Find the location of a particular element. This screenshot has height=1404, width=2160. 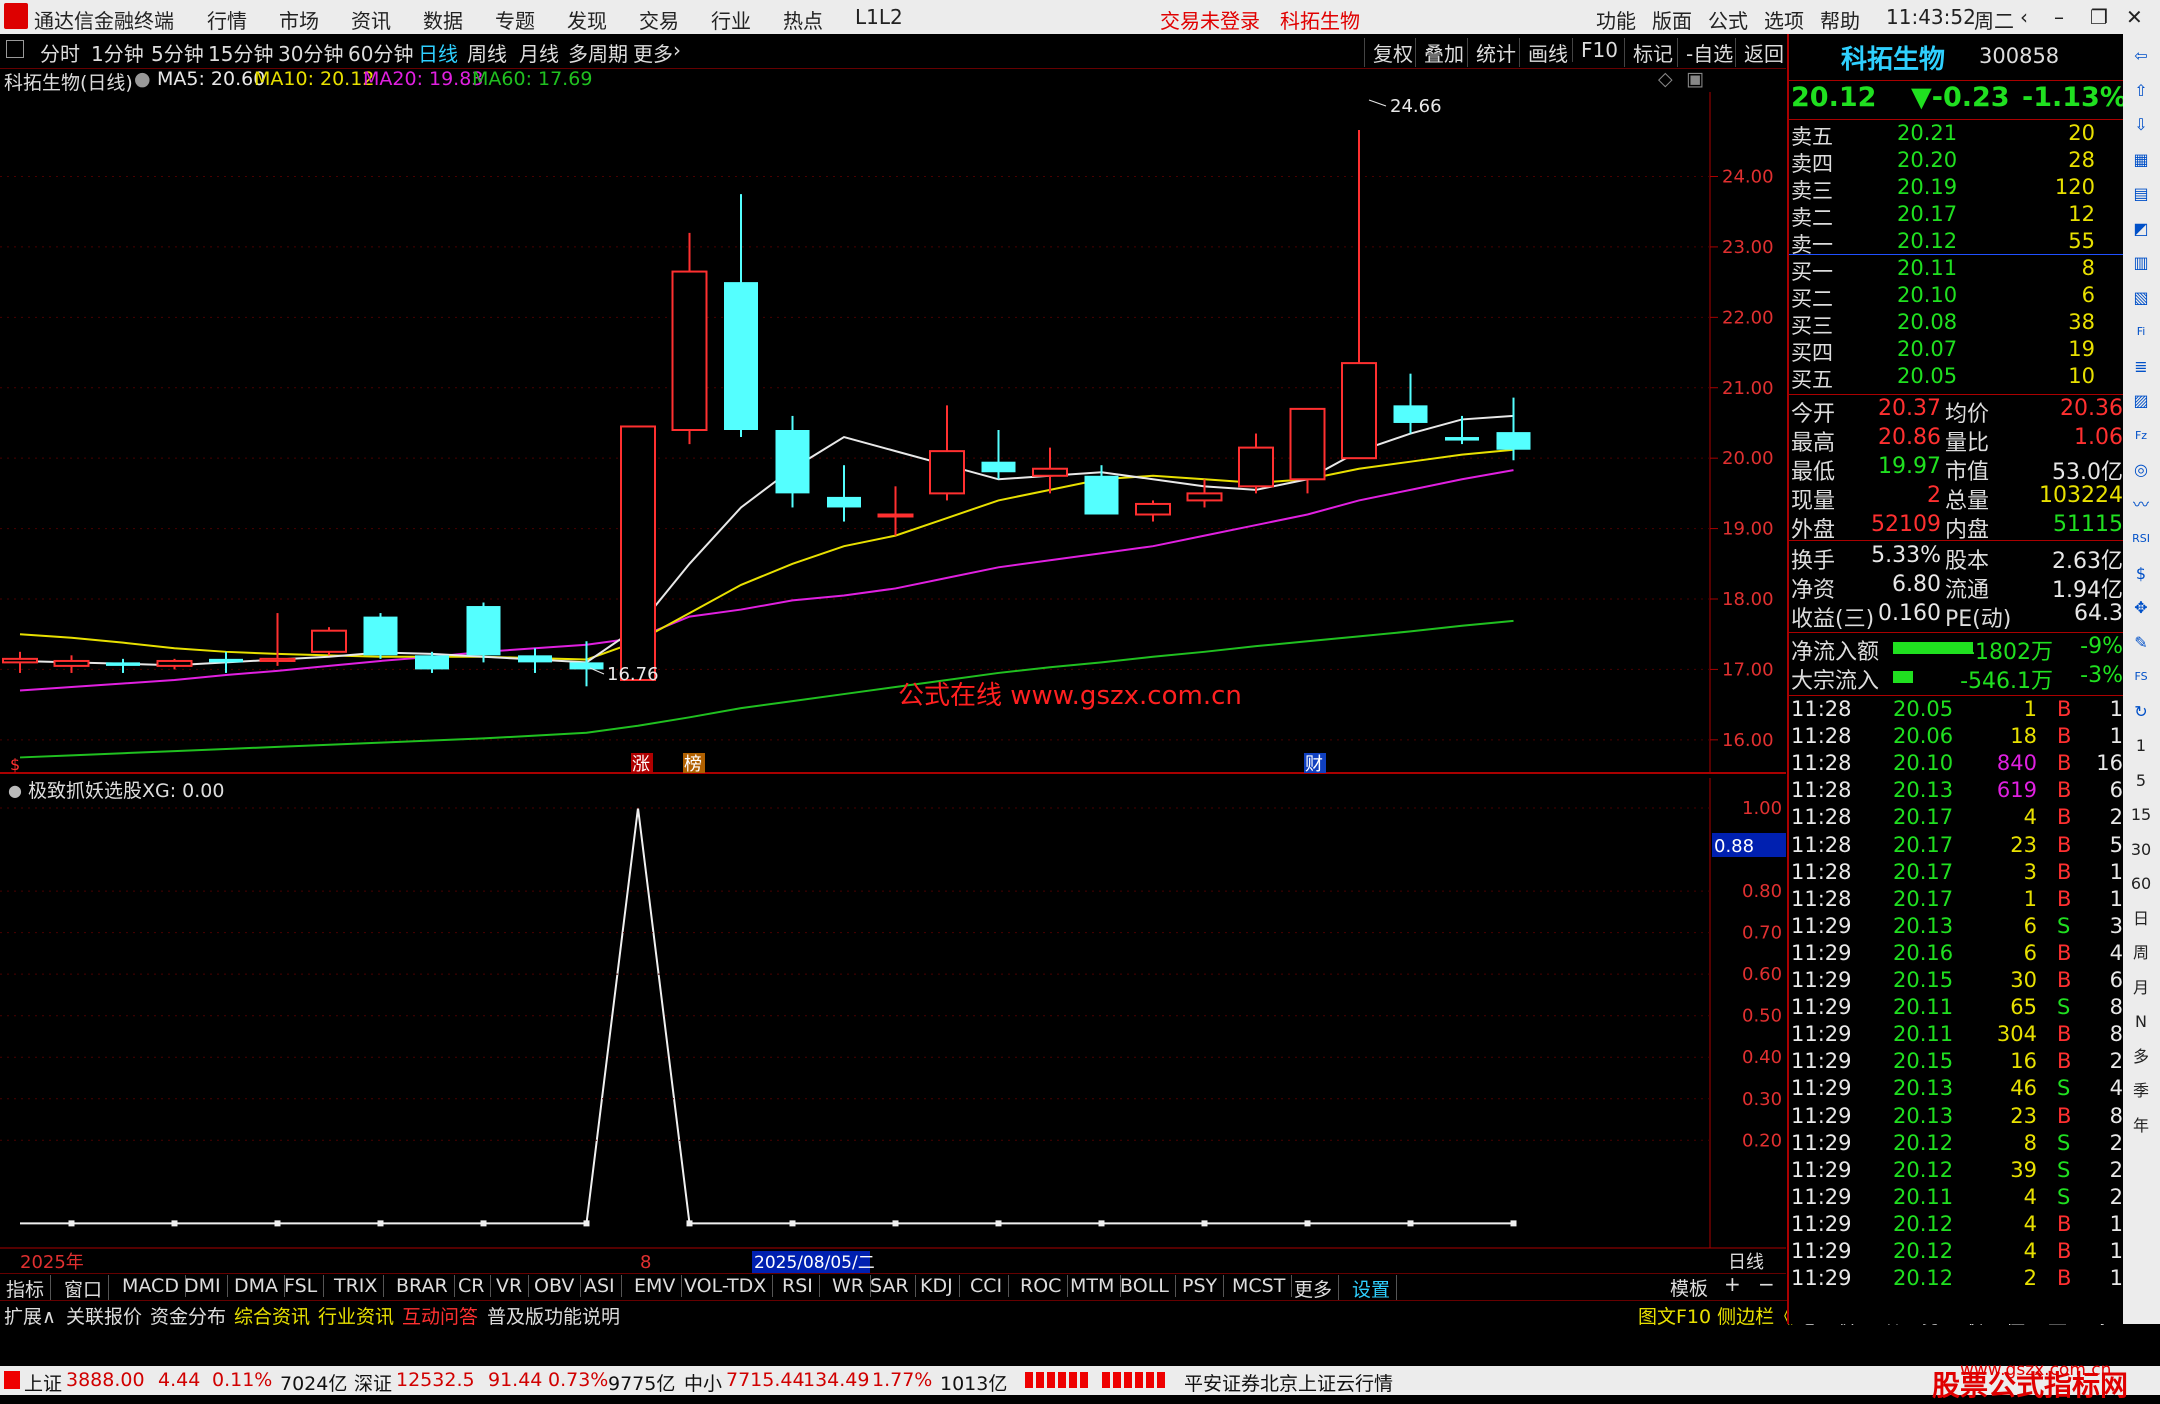

tick-row: 11:29 20.12 8 S 2 is located at coordinates (1957, 1144).